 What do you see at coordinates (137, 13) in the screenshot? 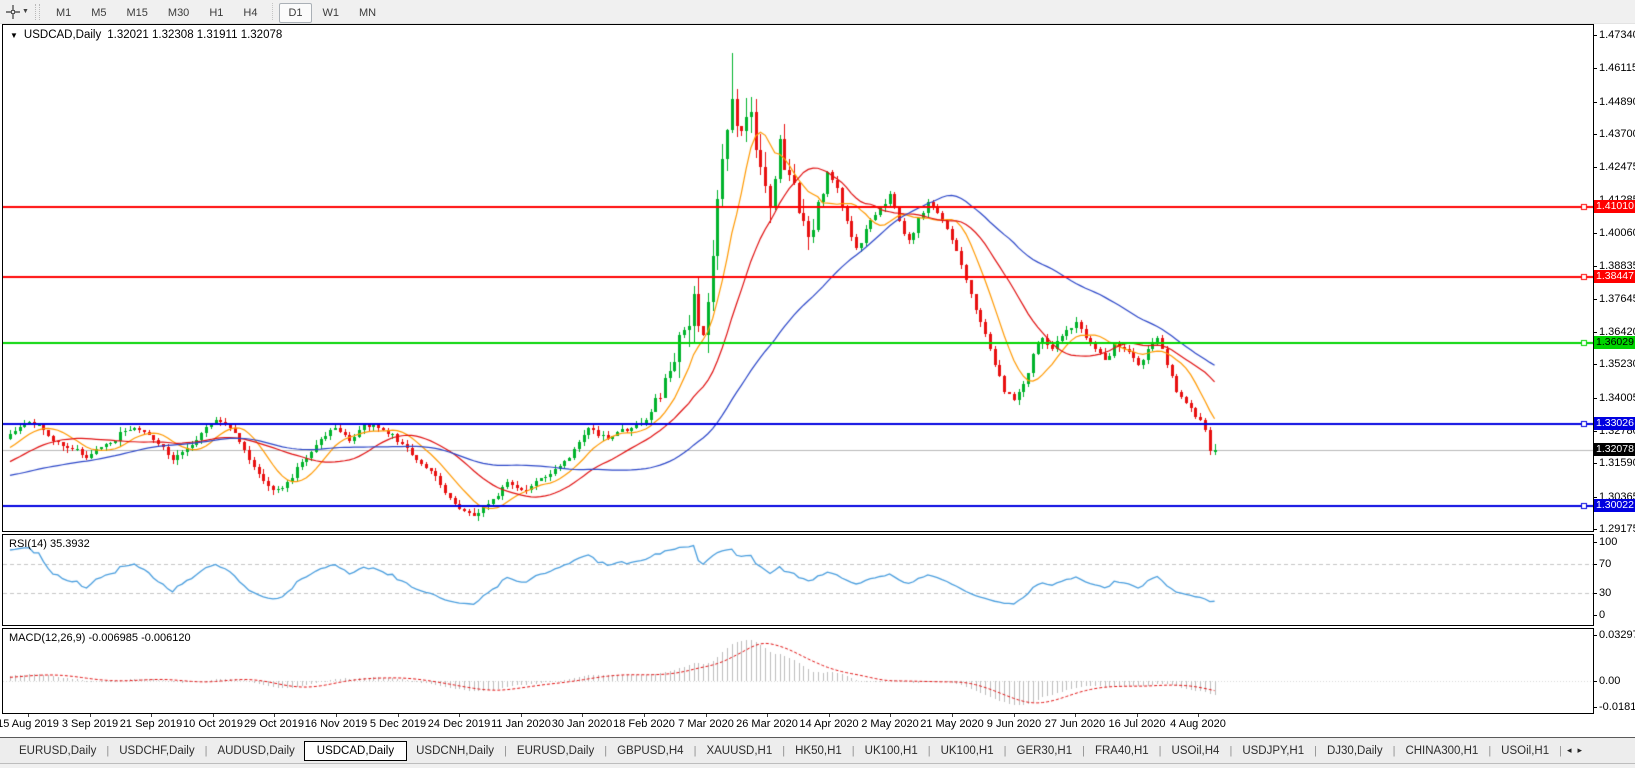
I see `timeframe-button-m15: M15` at bounding box center [137, 13].